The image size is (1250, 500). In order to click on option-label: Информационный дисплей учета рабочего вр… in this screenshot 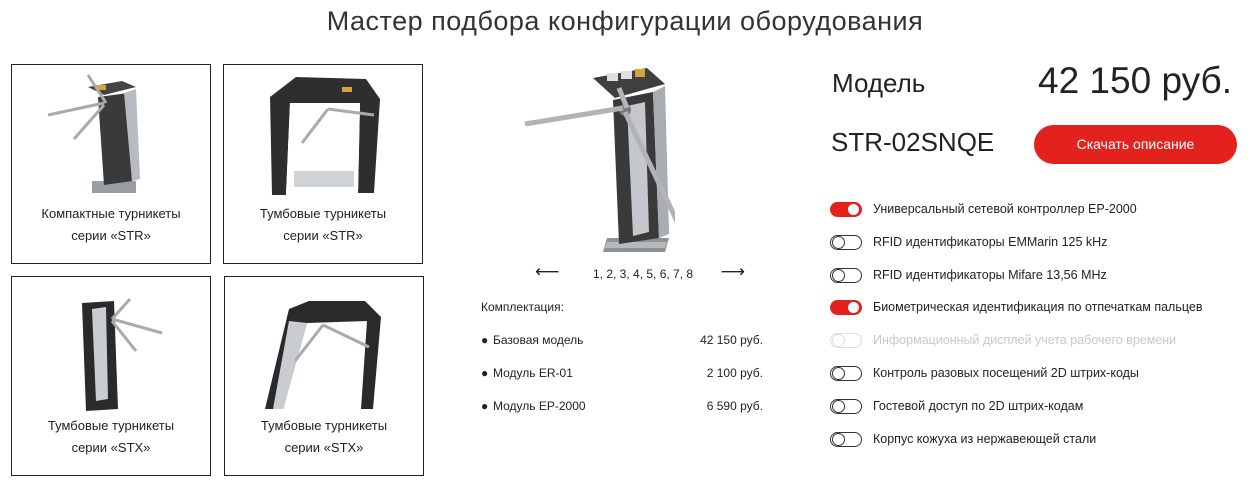, I will do `click(1025, 340)`.